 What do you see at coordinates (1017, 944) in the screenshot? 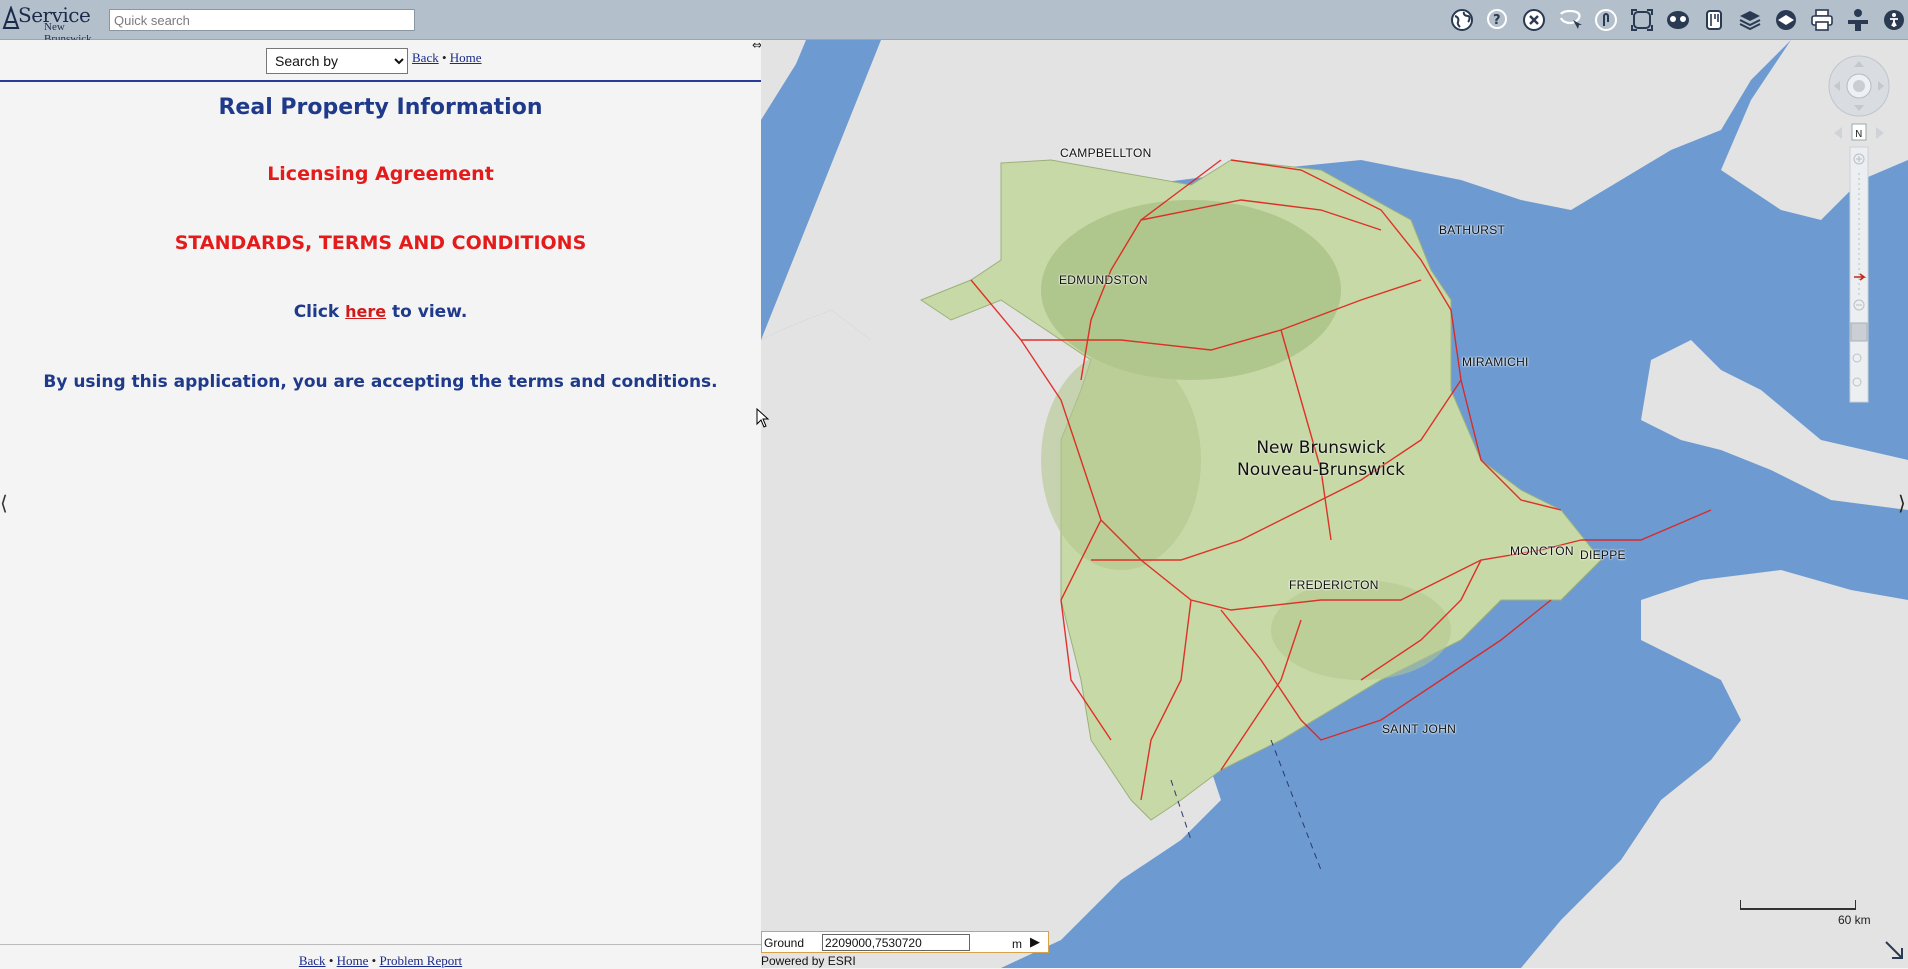
I see `coord-unit: m` at bounding box center [1017, 944].